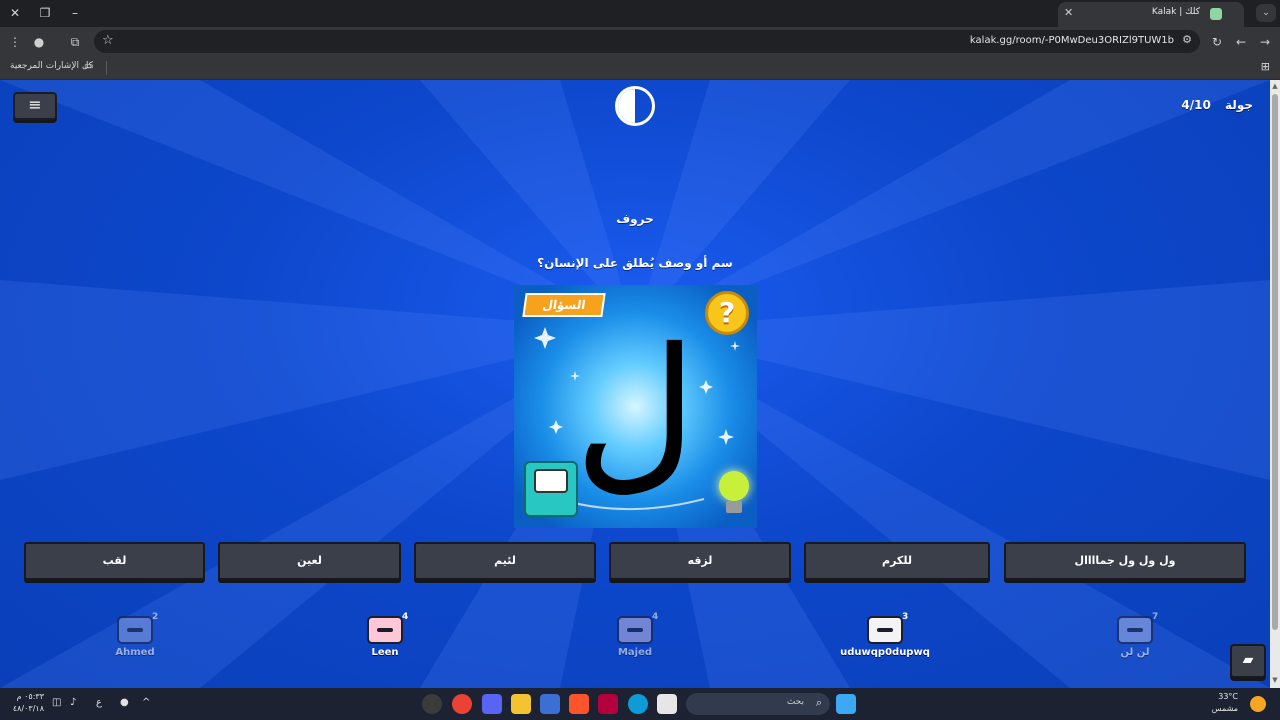 This screenshot has height=720, width=1280. Describe the element at coordinates (15, 42) in the screenshot. I see `more-menu-icon: ⋮` at that location.